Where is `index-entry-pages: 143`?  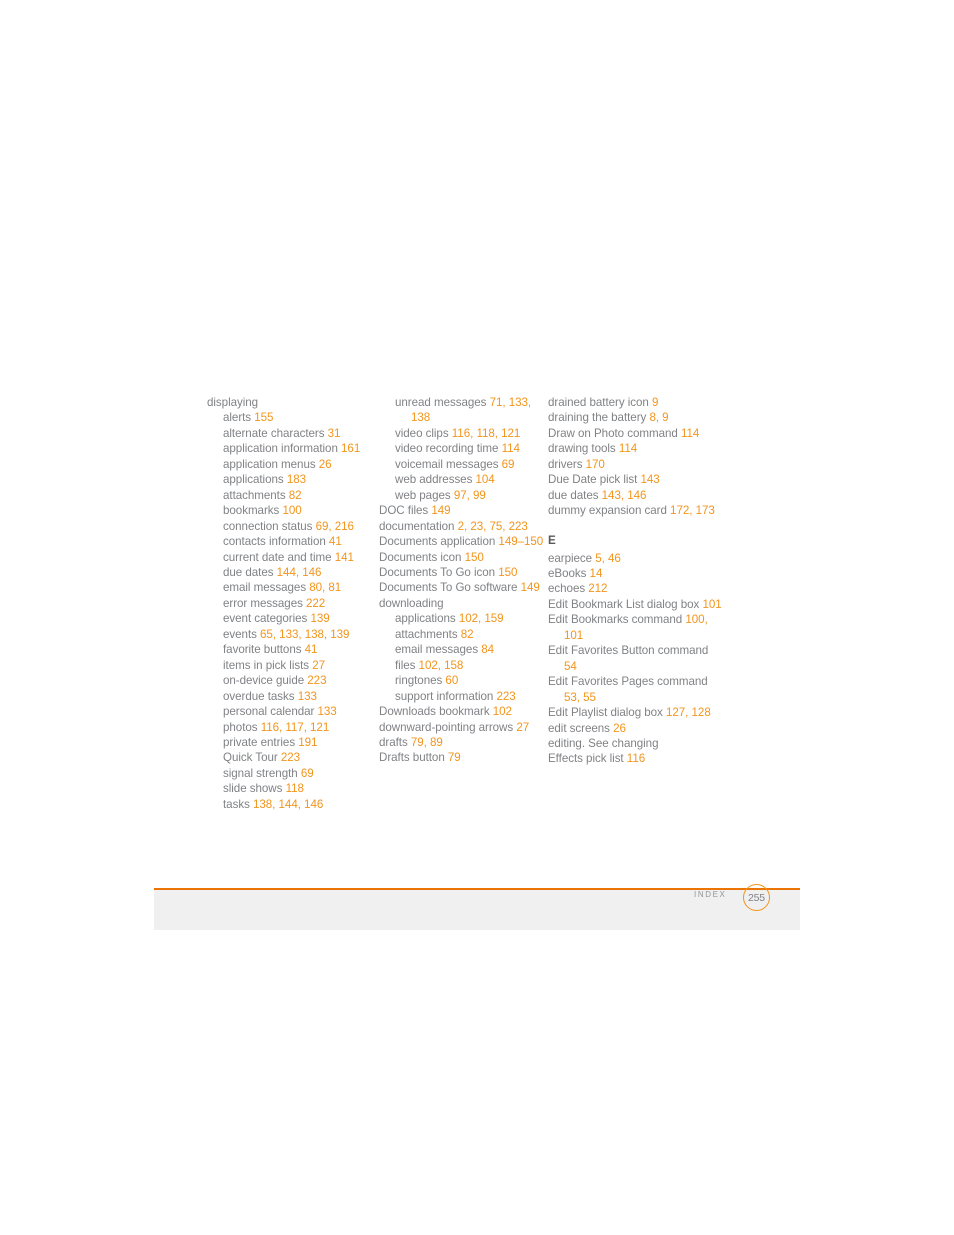
index-entry-pages: 143 is located at coordinates (649, 479).